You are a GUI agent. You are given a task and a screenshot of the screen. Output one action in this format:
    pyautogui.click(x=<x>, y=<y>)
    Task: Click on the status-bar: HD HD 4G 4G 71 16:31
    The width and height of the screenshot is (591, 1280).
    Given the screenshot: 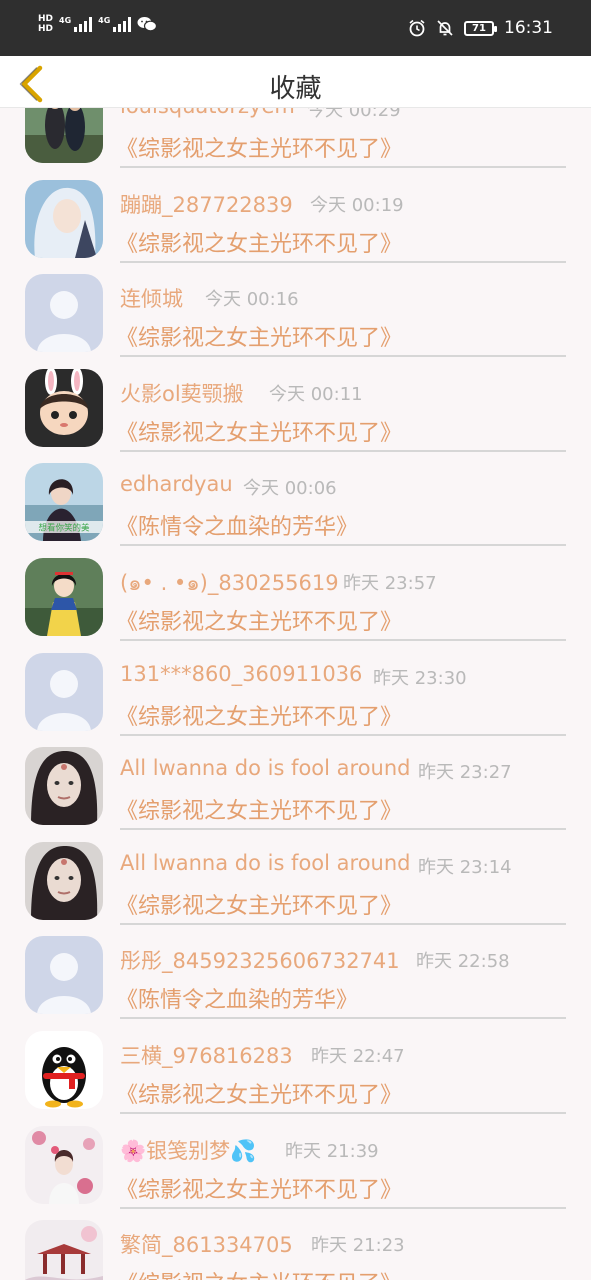 What is the action you would take?
    pyautogui.click(x=295, y=28)
    